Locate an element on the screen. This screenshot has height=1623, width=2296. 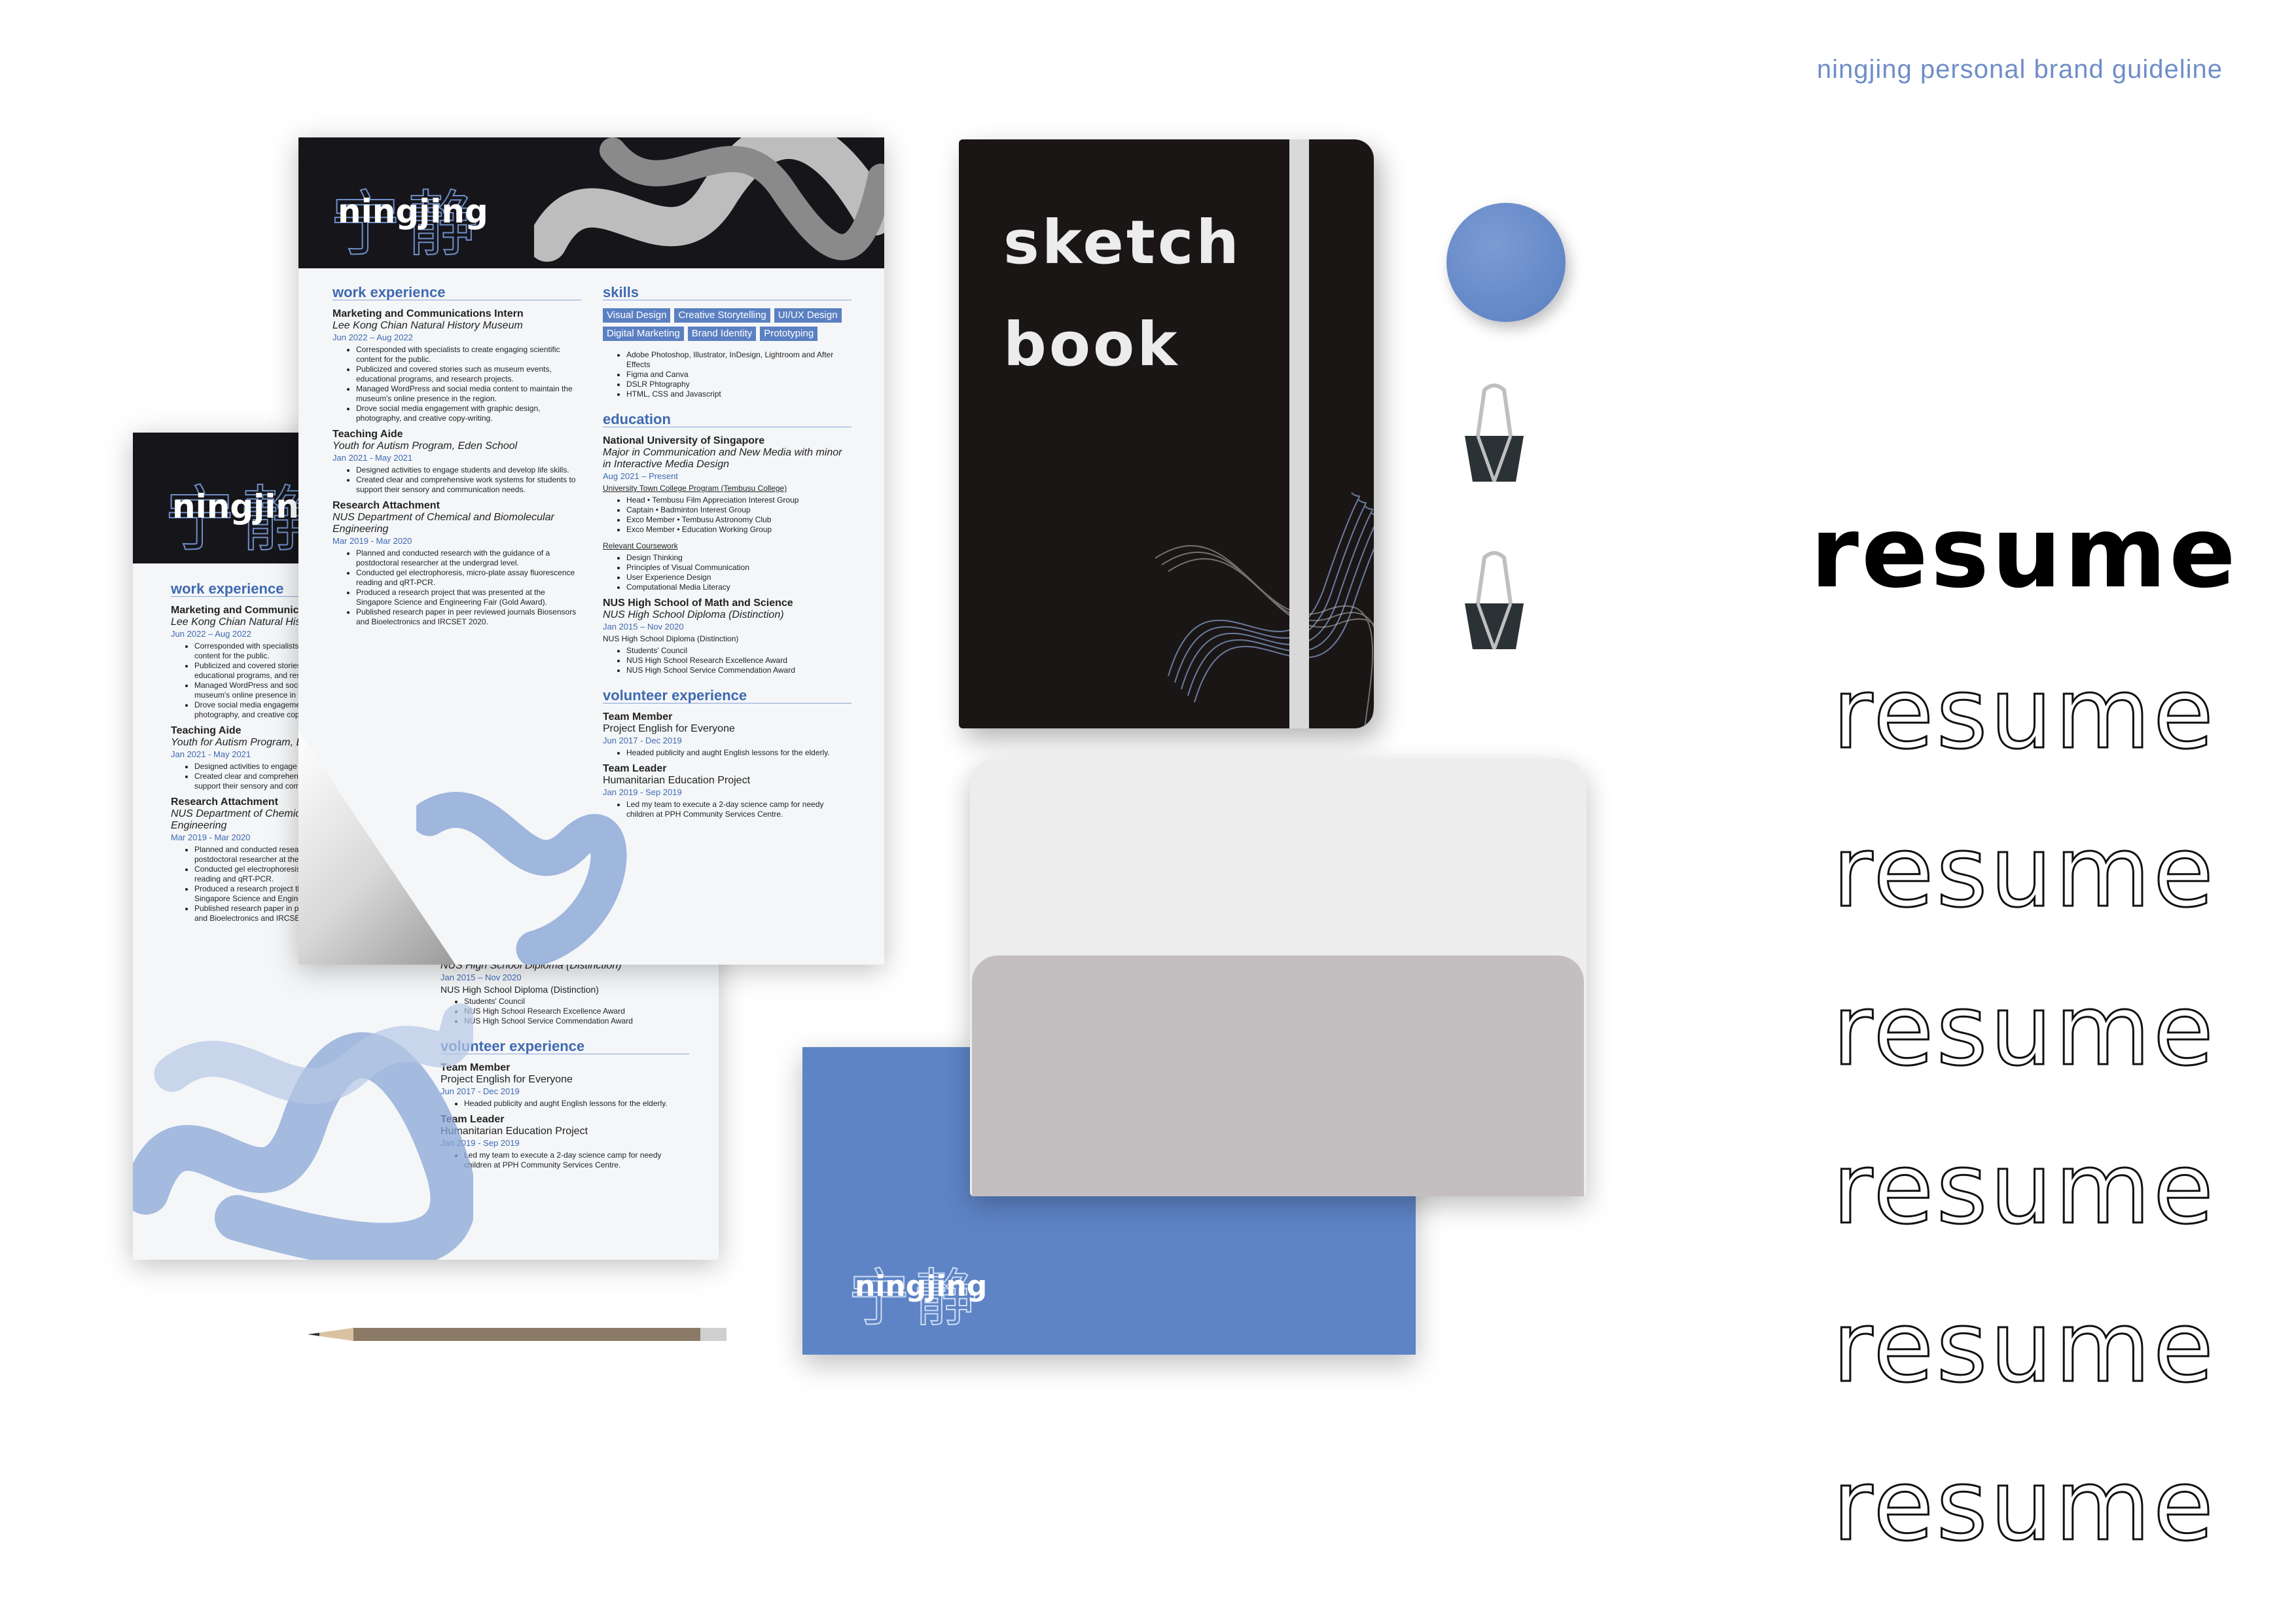
skill-bullet: Figma and Canva is located at coordinates (739, 375).